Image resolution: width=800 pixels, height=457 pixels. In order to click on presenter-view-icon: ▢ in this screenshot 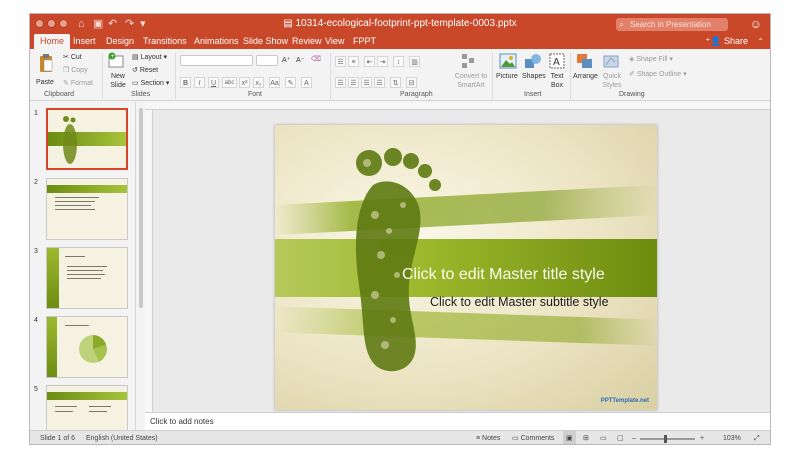, I will do `click(620, 437)`.